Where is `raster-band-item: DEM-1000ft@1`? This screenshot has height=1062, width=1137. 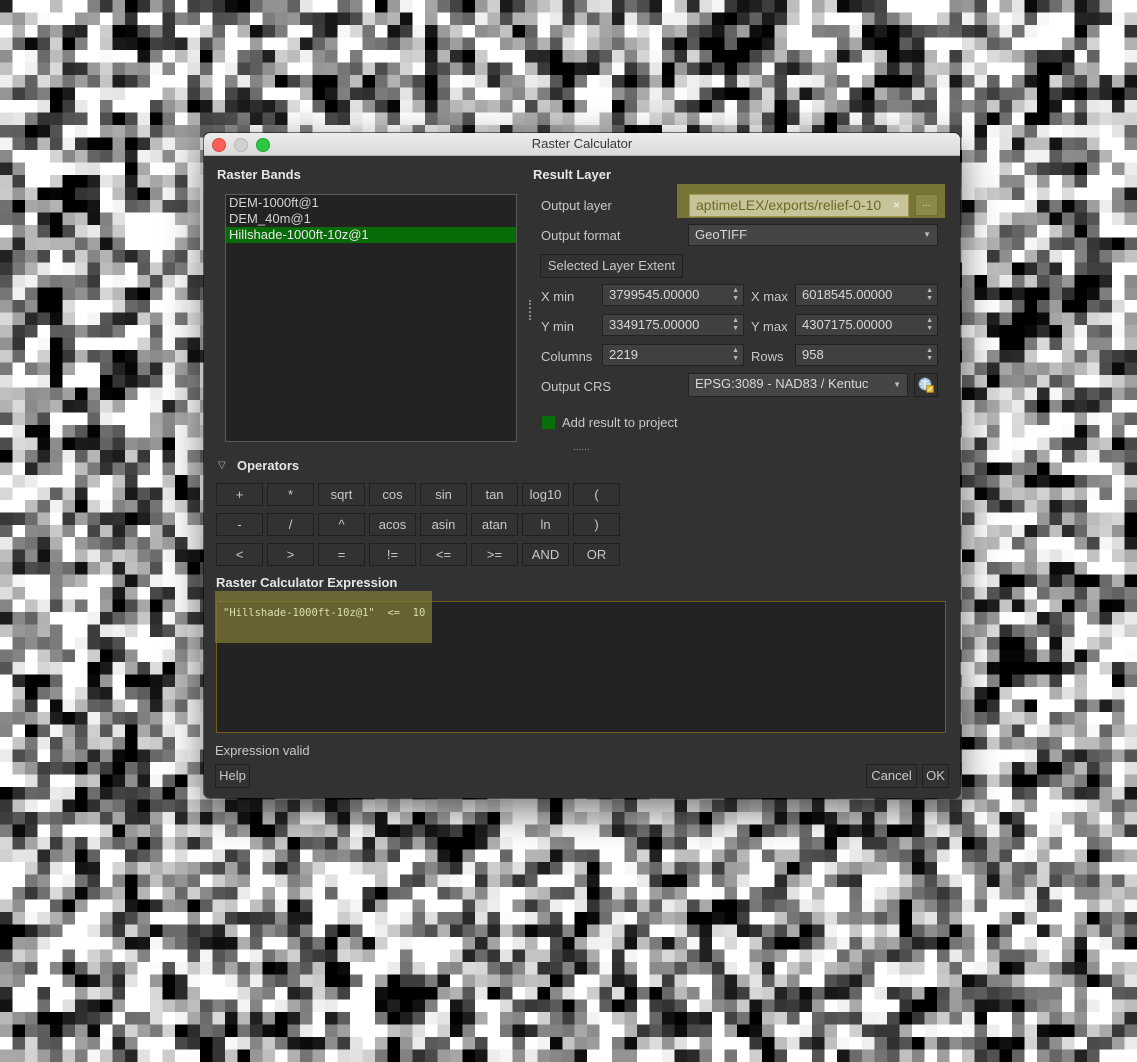
raster-band-item: DEM-1000ft@1 is located at coordinates (371, 203).